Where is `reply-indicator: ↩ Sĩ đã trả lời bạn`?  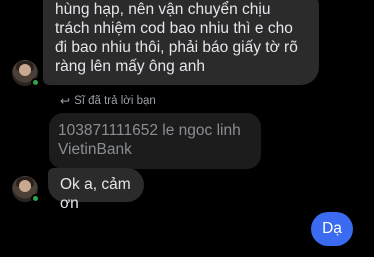 reply-indicator: ↩ Sĩ đã trả lời bạn is located at coordinates (108, 101).